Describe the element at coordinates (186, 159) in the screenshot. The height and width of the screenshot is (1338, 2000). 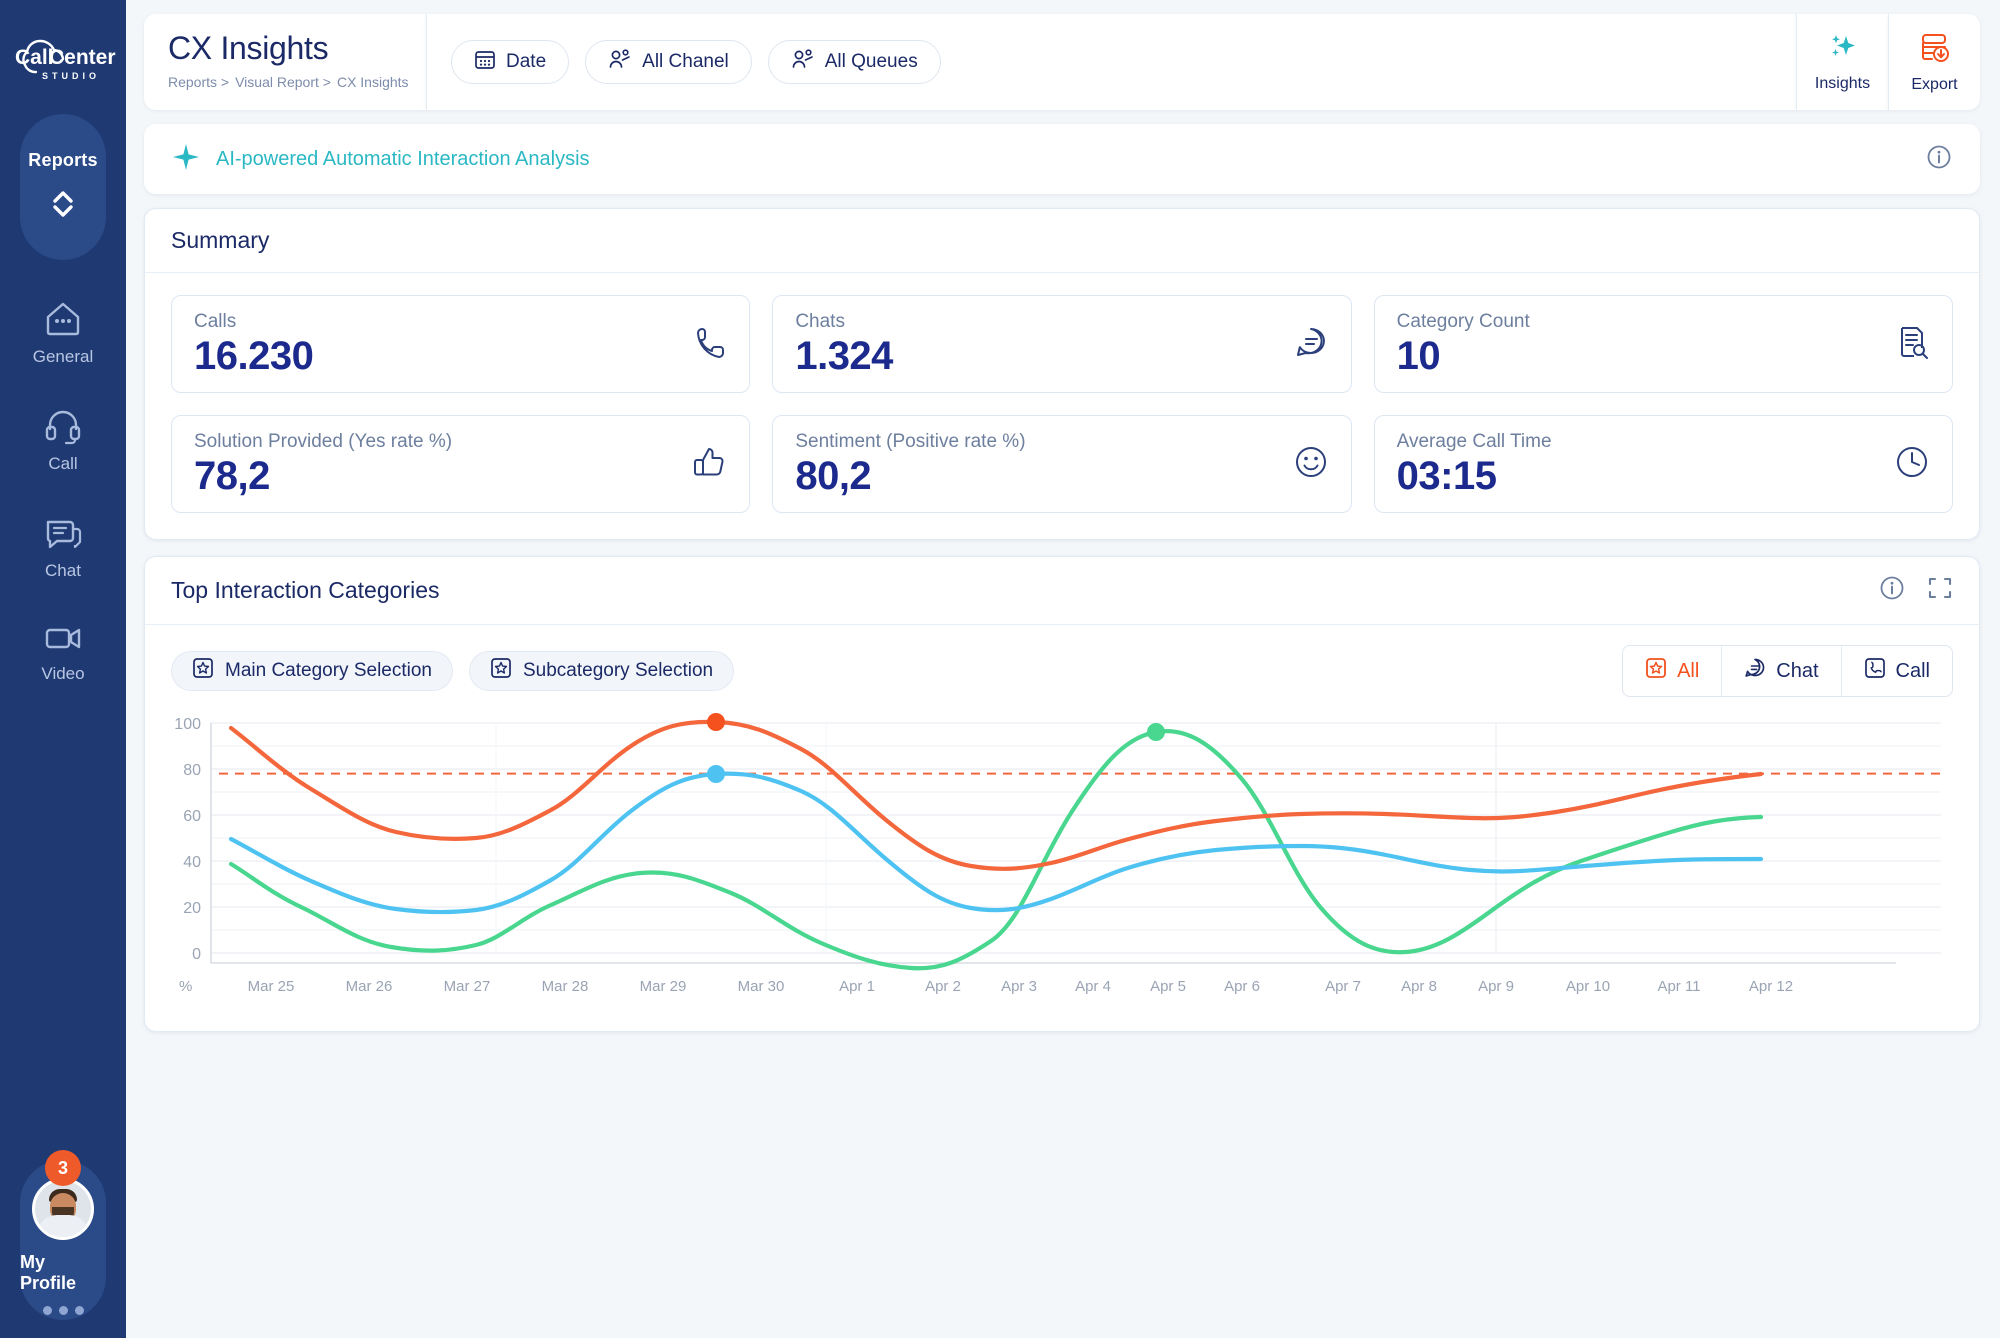
I see `sparkle-icon` at that location.